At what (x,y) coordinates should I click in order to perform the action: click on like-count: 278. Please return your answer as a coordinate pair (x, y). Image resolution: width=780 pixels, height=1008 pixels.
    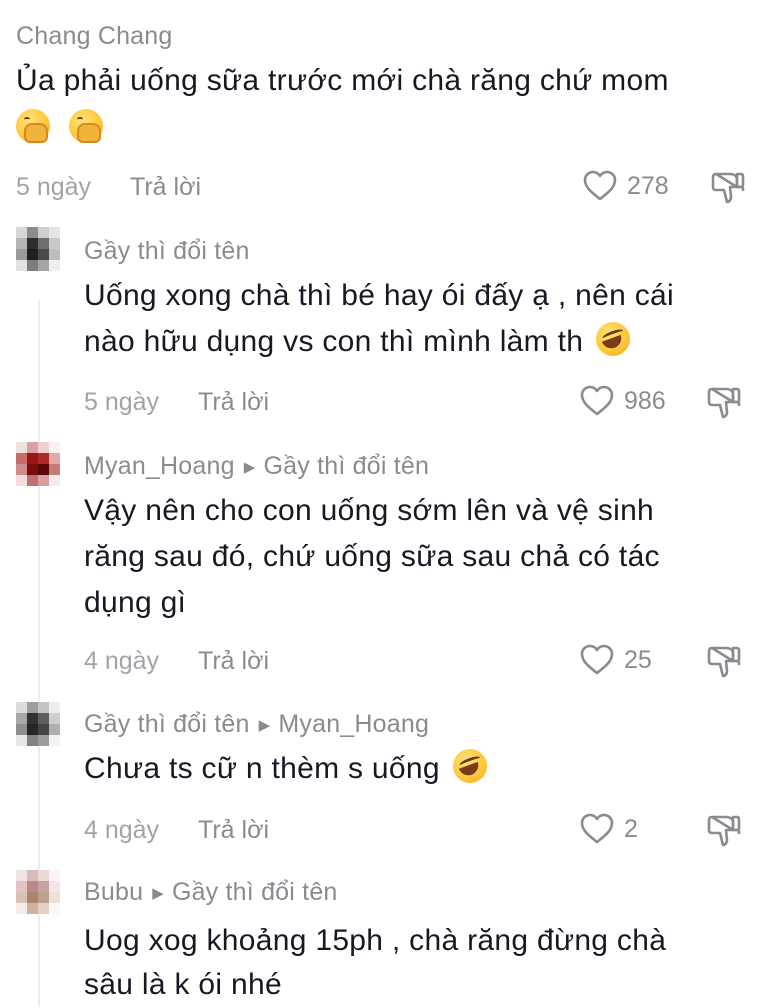
    Looking at the image, I should click on (648, 185).